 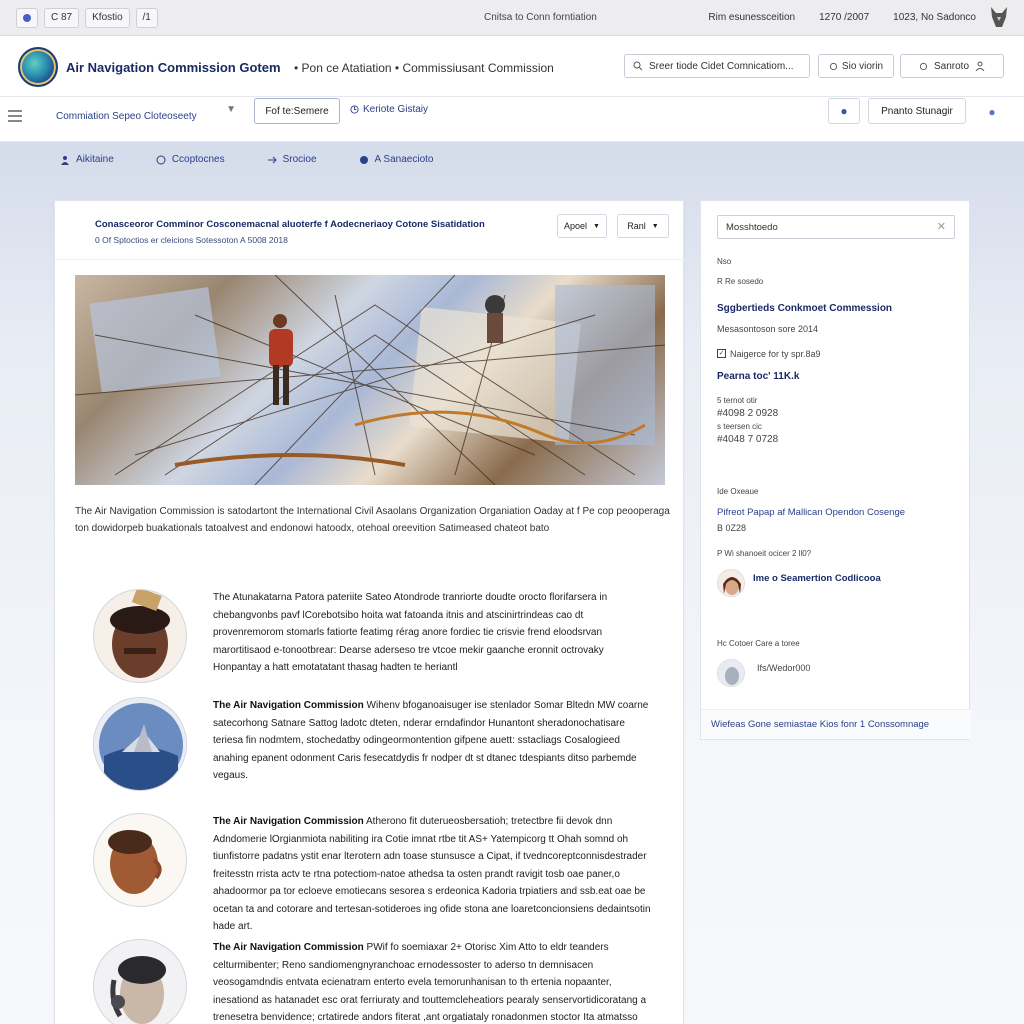 What do you see at coordinates (804, 308) in the screenshot?
I see `sidebar-heading: Sggbertieds Conkmoet Commession` at bounding box center [804, 308].